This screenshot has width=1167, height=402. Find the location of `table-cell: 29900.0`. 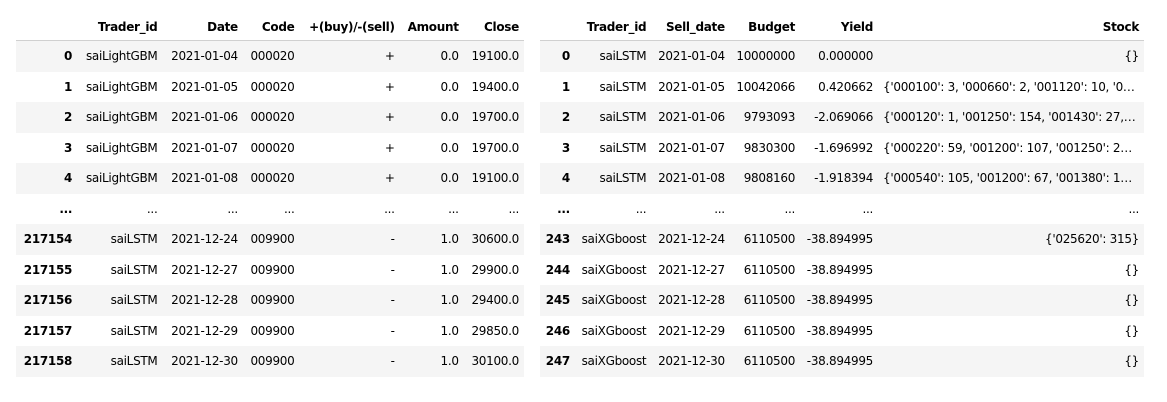

table-cell: 29900.0 is located at coordinates (495, 269).